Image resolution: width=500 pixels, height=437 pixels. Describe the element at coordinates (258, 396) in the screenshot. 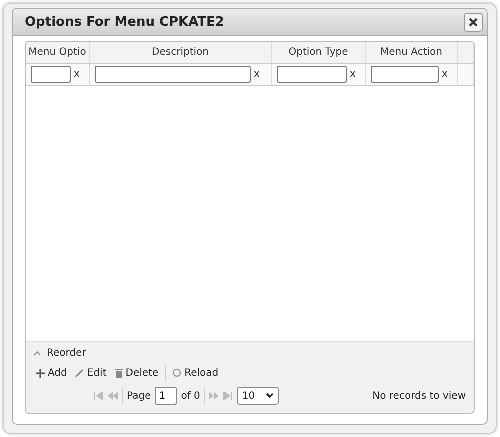

I see `page-size-select: 10` at that location.